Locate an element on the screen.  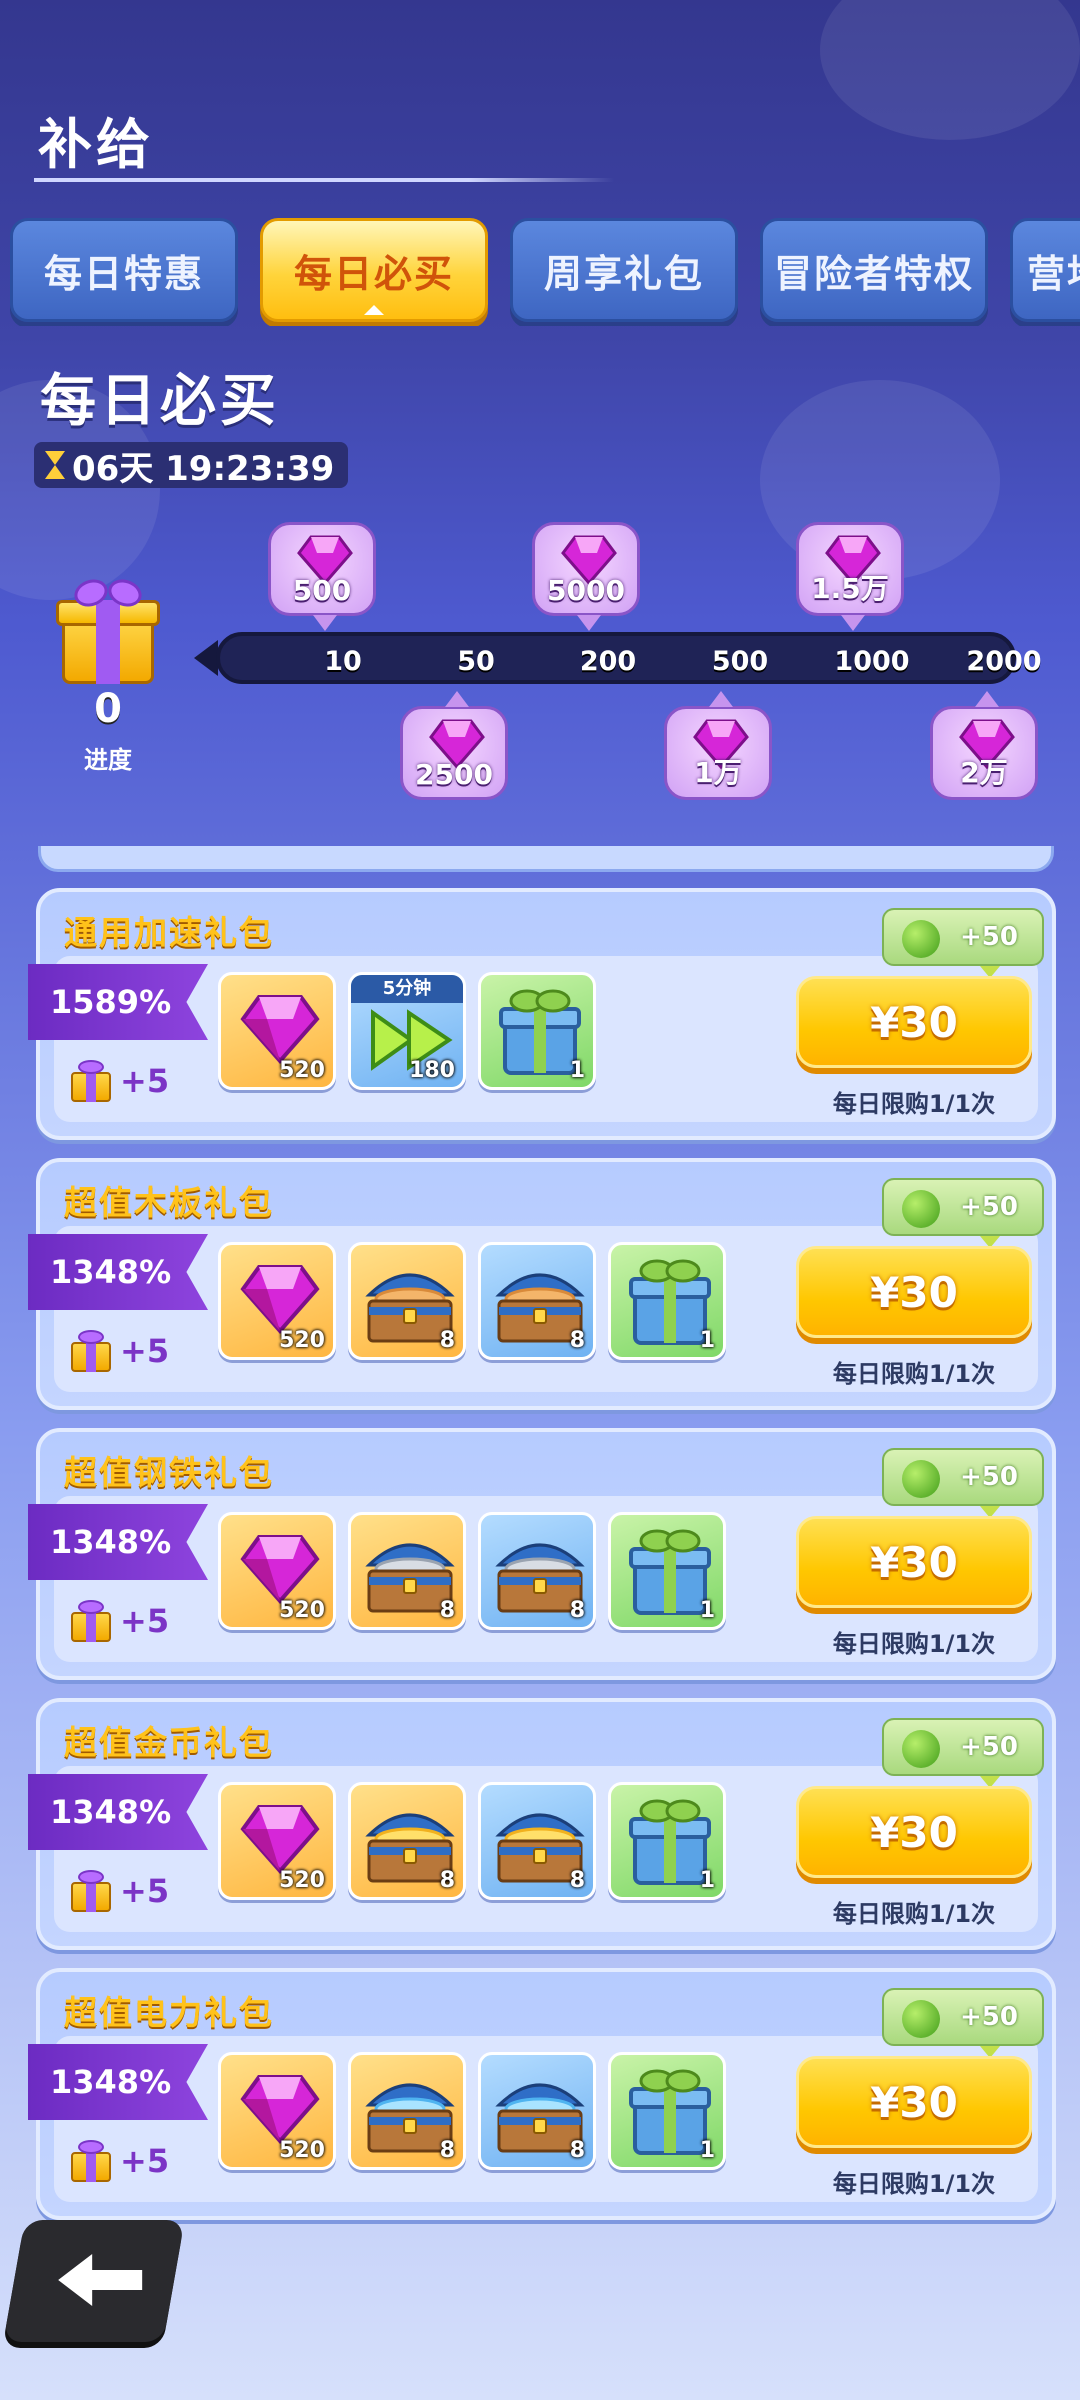
pack-name: 超值钢铁礼包 is located at coordinates (169, 1472).